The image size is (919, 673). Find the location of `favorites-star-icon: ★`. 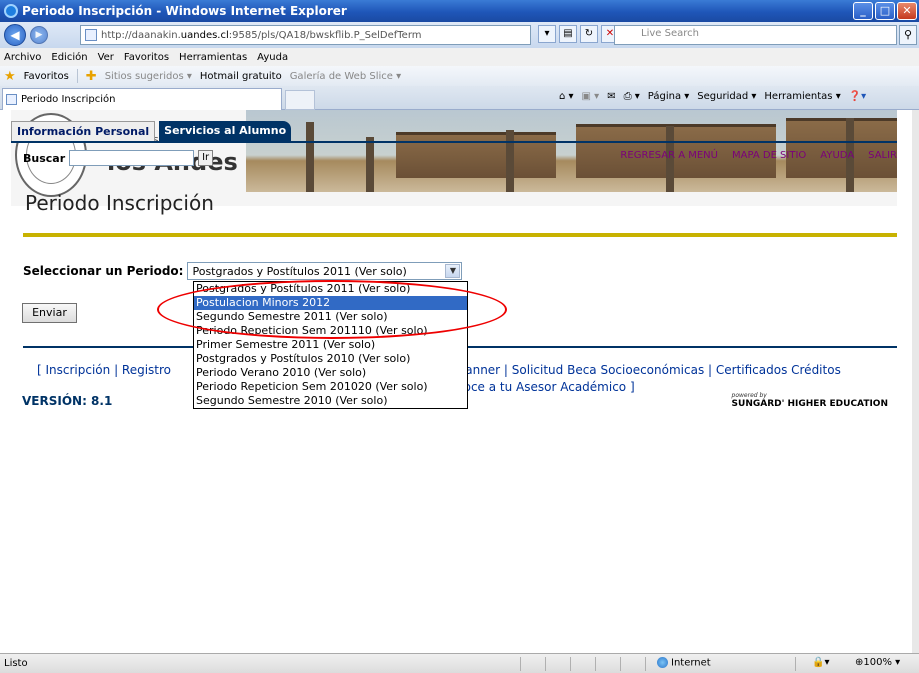

favorites-star-icon: ★ is located at coordinates (10, 76).